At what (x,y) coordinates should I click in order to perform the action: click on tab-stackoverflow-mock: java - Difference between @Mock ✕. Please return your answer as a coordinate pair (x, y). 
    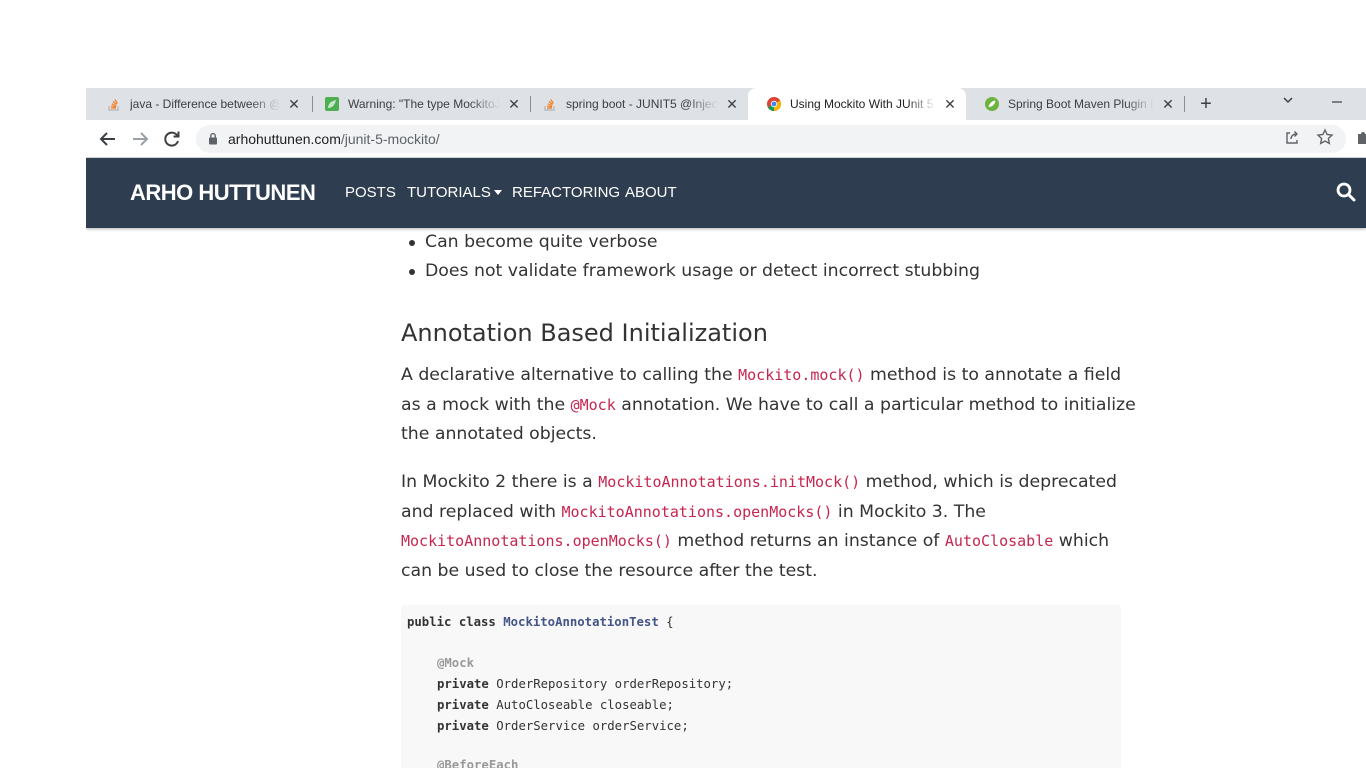
    Looking at the image, I should click on (199, 104).